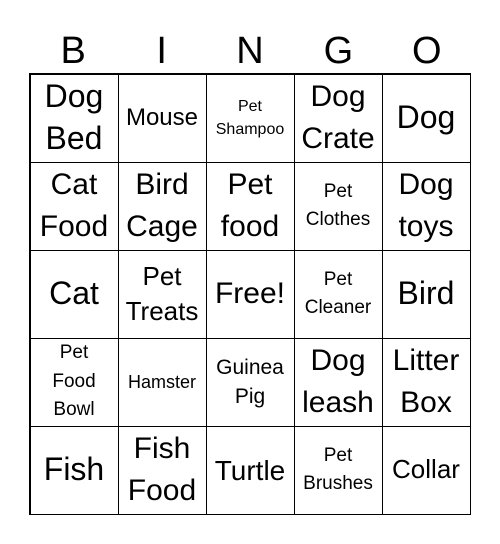 The image size is (500, 544). Describe the element at coordinates (338, 206) in the screenshot. I see `bingo-cell: Pet Clothes` at that location.